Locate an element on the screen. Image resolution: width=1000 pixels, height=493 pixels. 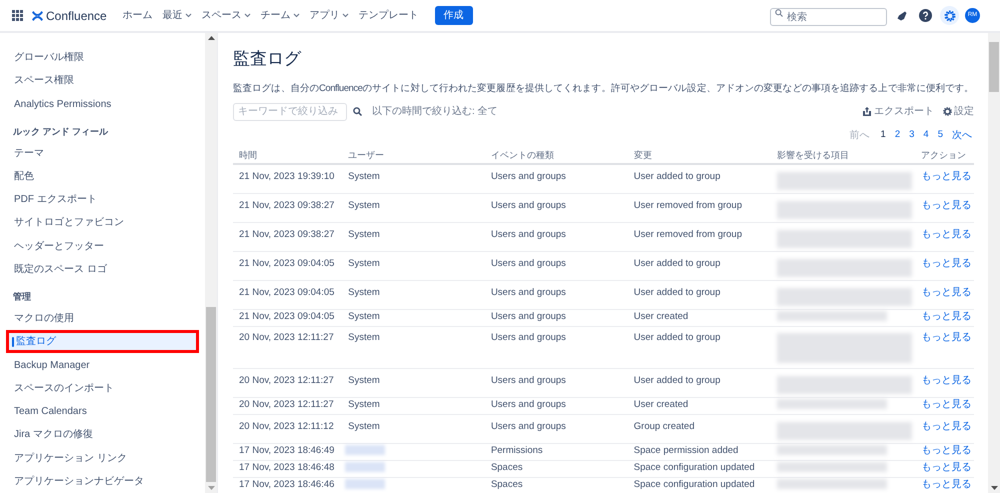
column-header: ユーザー is located at coordinates (366, 155).